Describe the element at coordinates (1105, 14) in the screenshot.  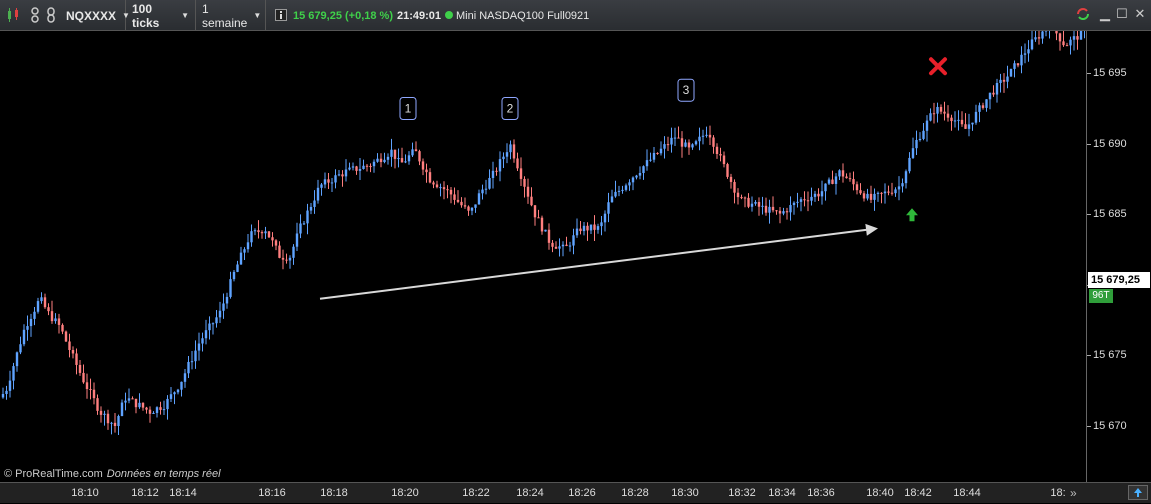
I see `minimize-icon: ▁` at that location.